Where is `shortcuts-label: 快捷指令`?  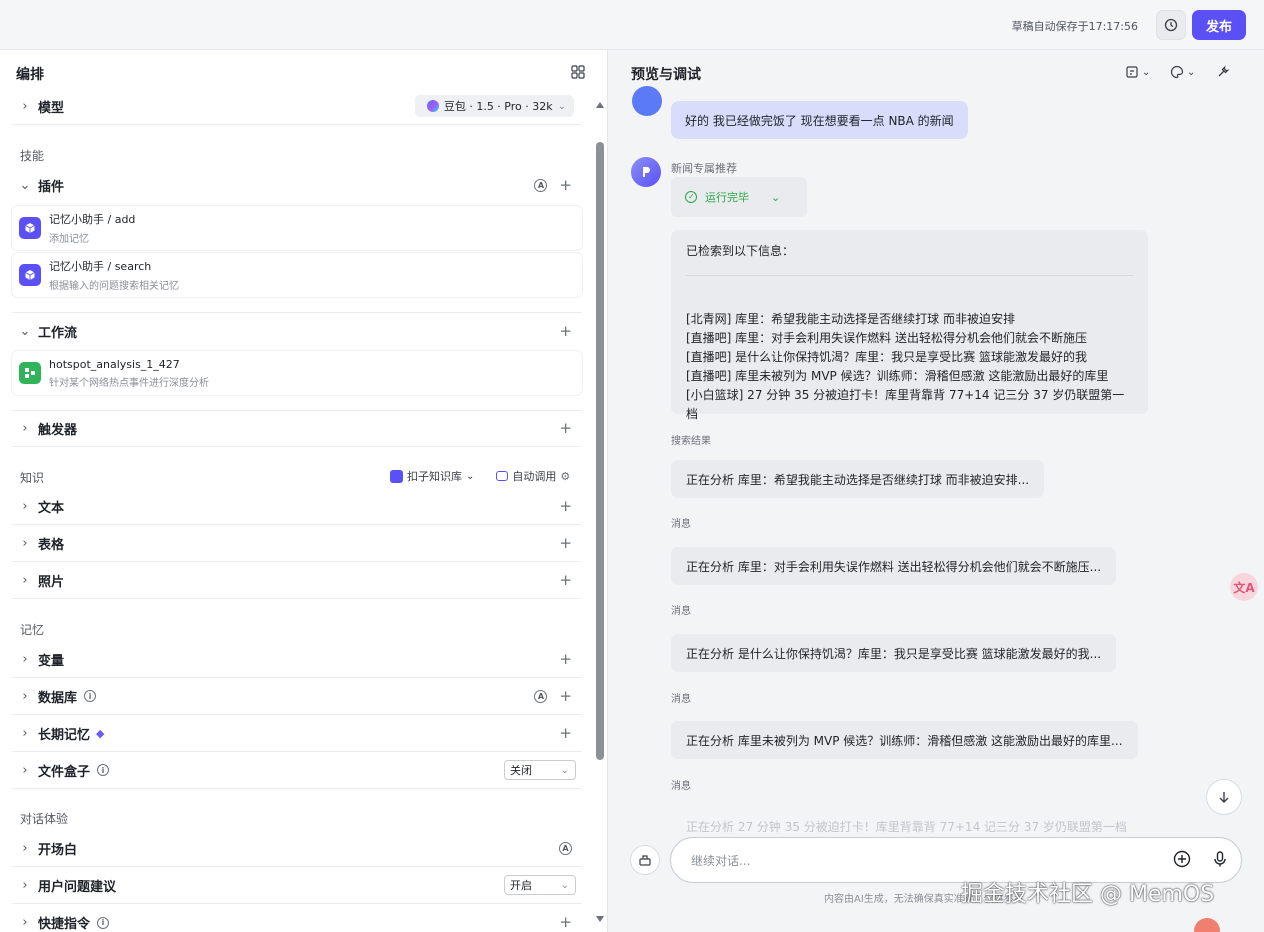 shortcuts-label: 快捷指令 is located at coordinates (64, 924).